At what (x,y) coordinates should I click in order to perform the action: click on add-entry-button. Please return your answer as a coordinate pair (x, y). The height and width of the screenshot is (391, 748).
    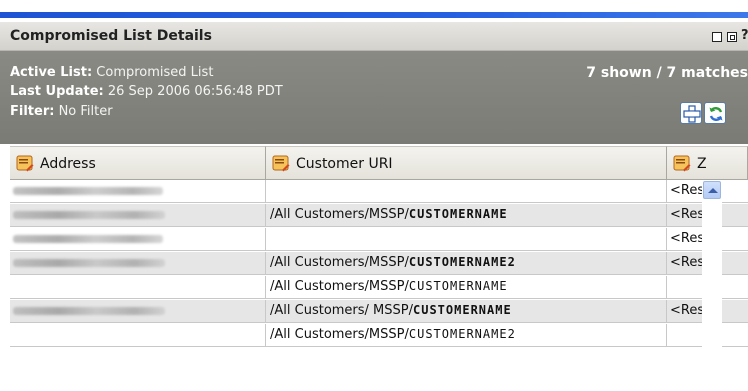
    Looking at the image, I should click on (691, 113).